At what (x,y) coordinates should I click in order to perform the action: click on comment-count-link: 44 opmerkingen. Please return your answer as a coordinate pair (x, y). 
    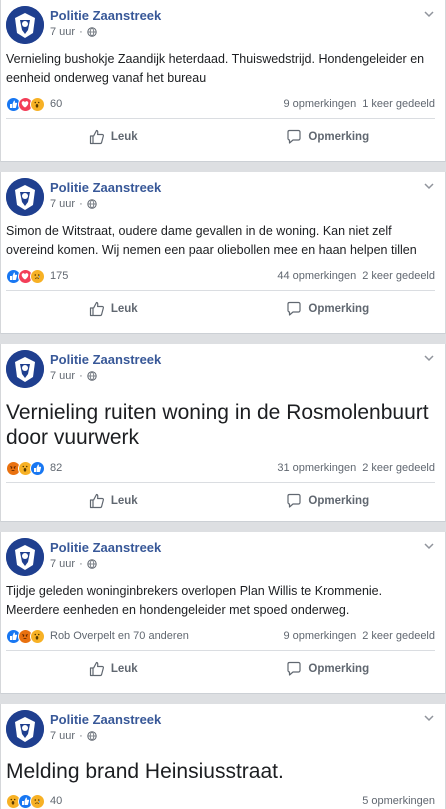
    Looking at the image, I should click on (316, 276).